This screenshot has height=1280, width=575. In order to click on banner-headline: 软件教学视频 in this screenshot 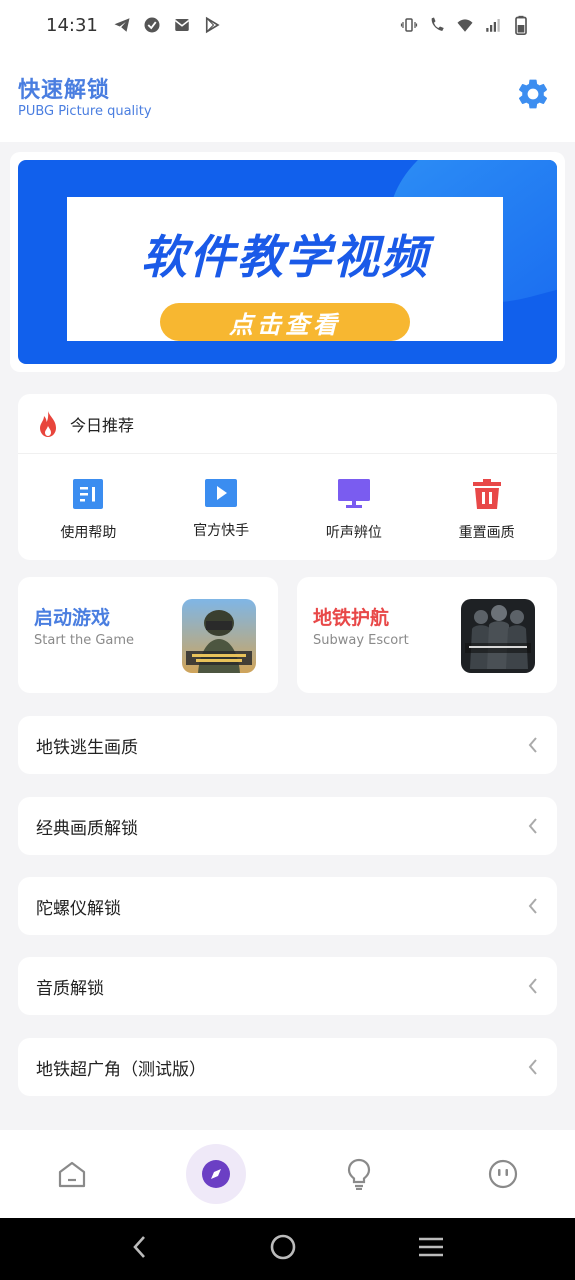, I will do `click(285, 257)`.